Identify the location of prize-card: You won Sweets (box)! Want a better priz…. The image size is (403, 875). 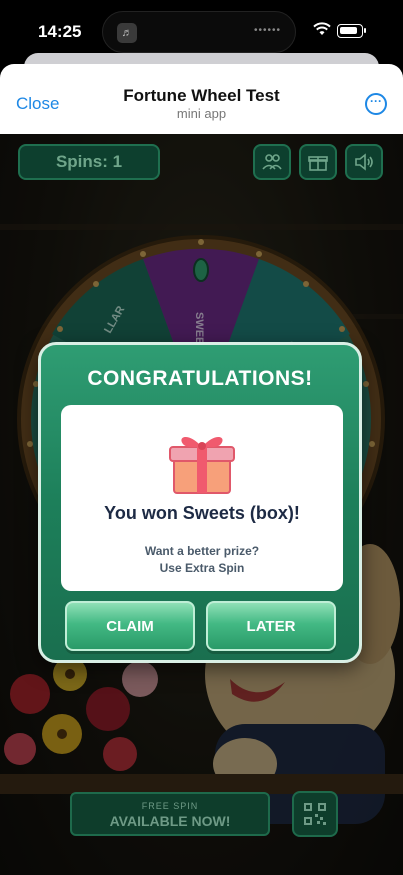
(202, 498).